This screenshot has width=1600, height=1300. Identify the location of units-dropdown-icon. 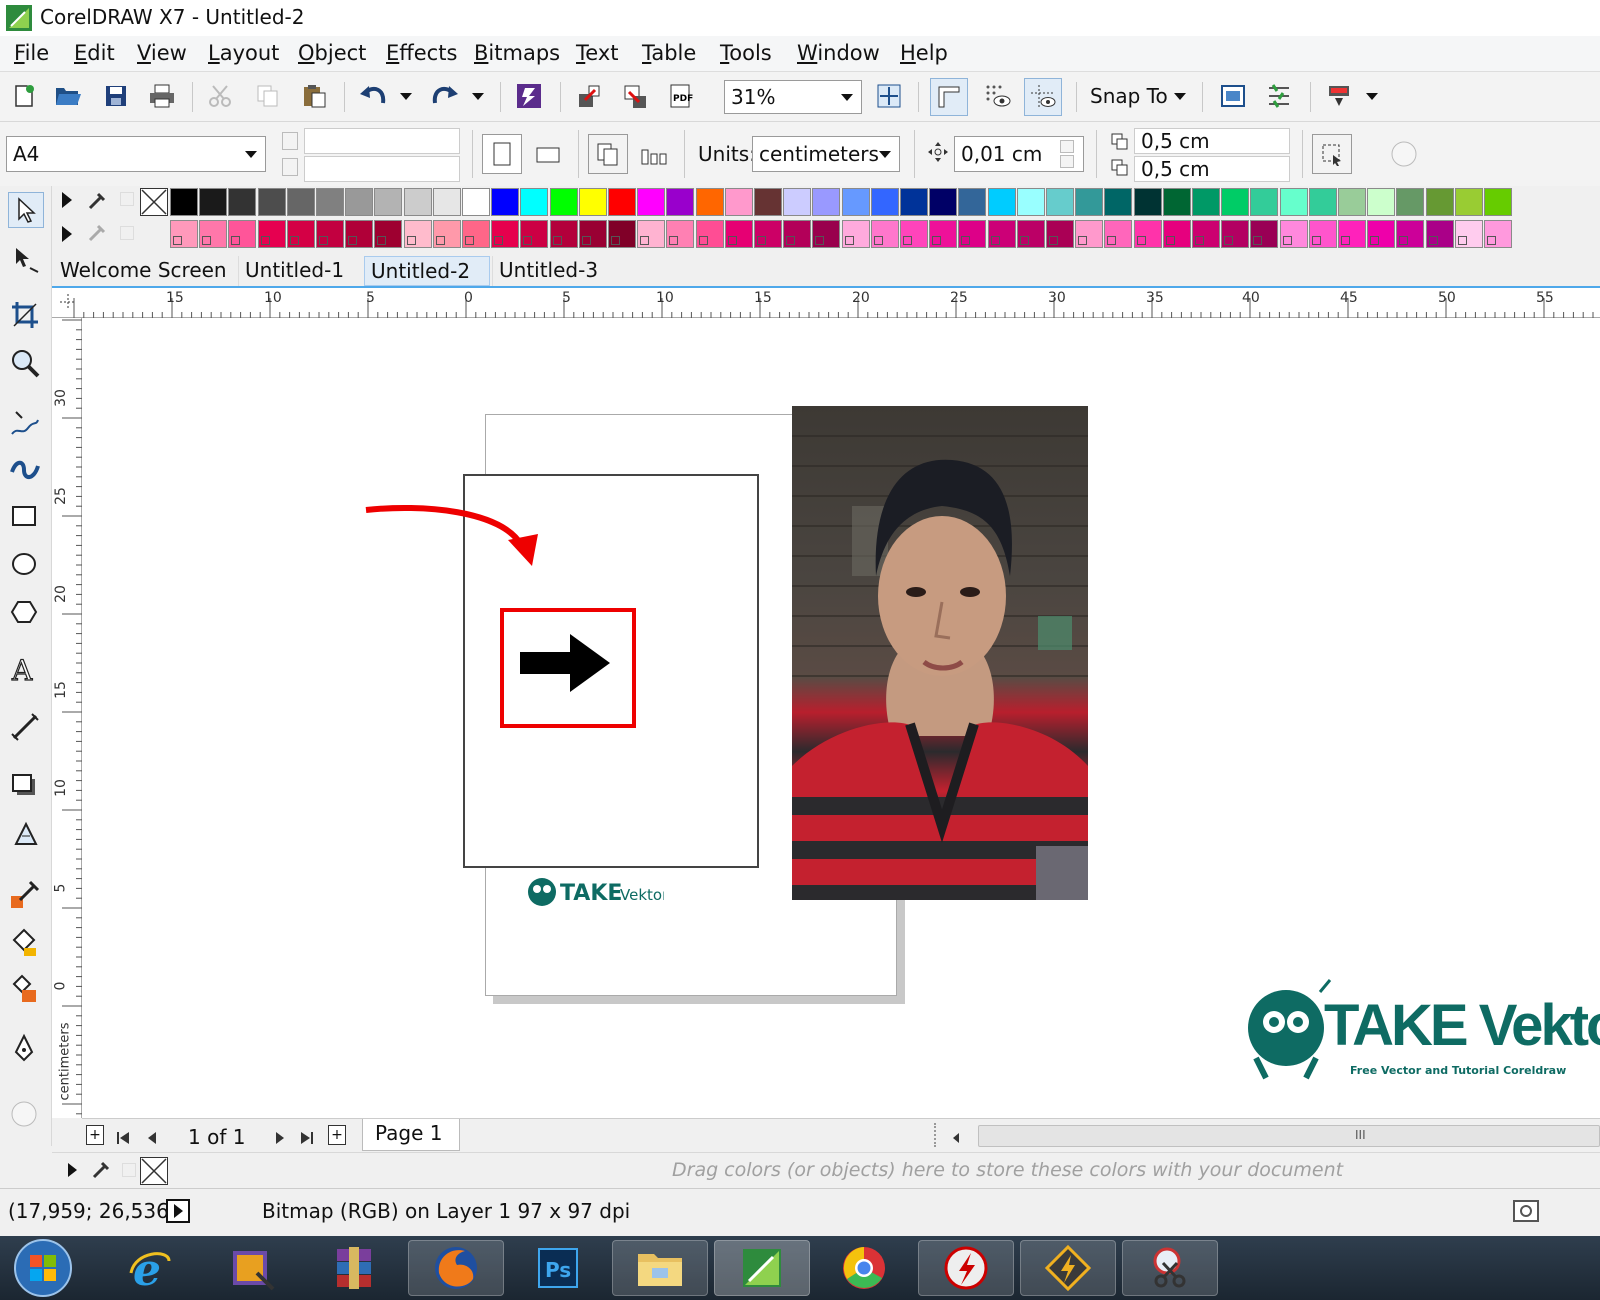
(885, 154).